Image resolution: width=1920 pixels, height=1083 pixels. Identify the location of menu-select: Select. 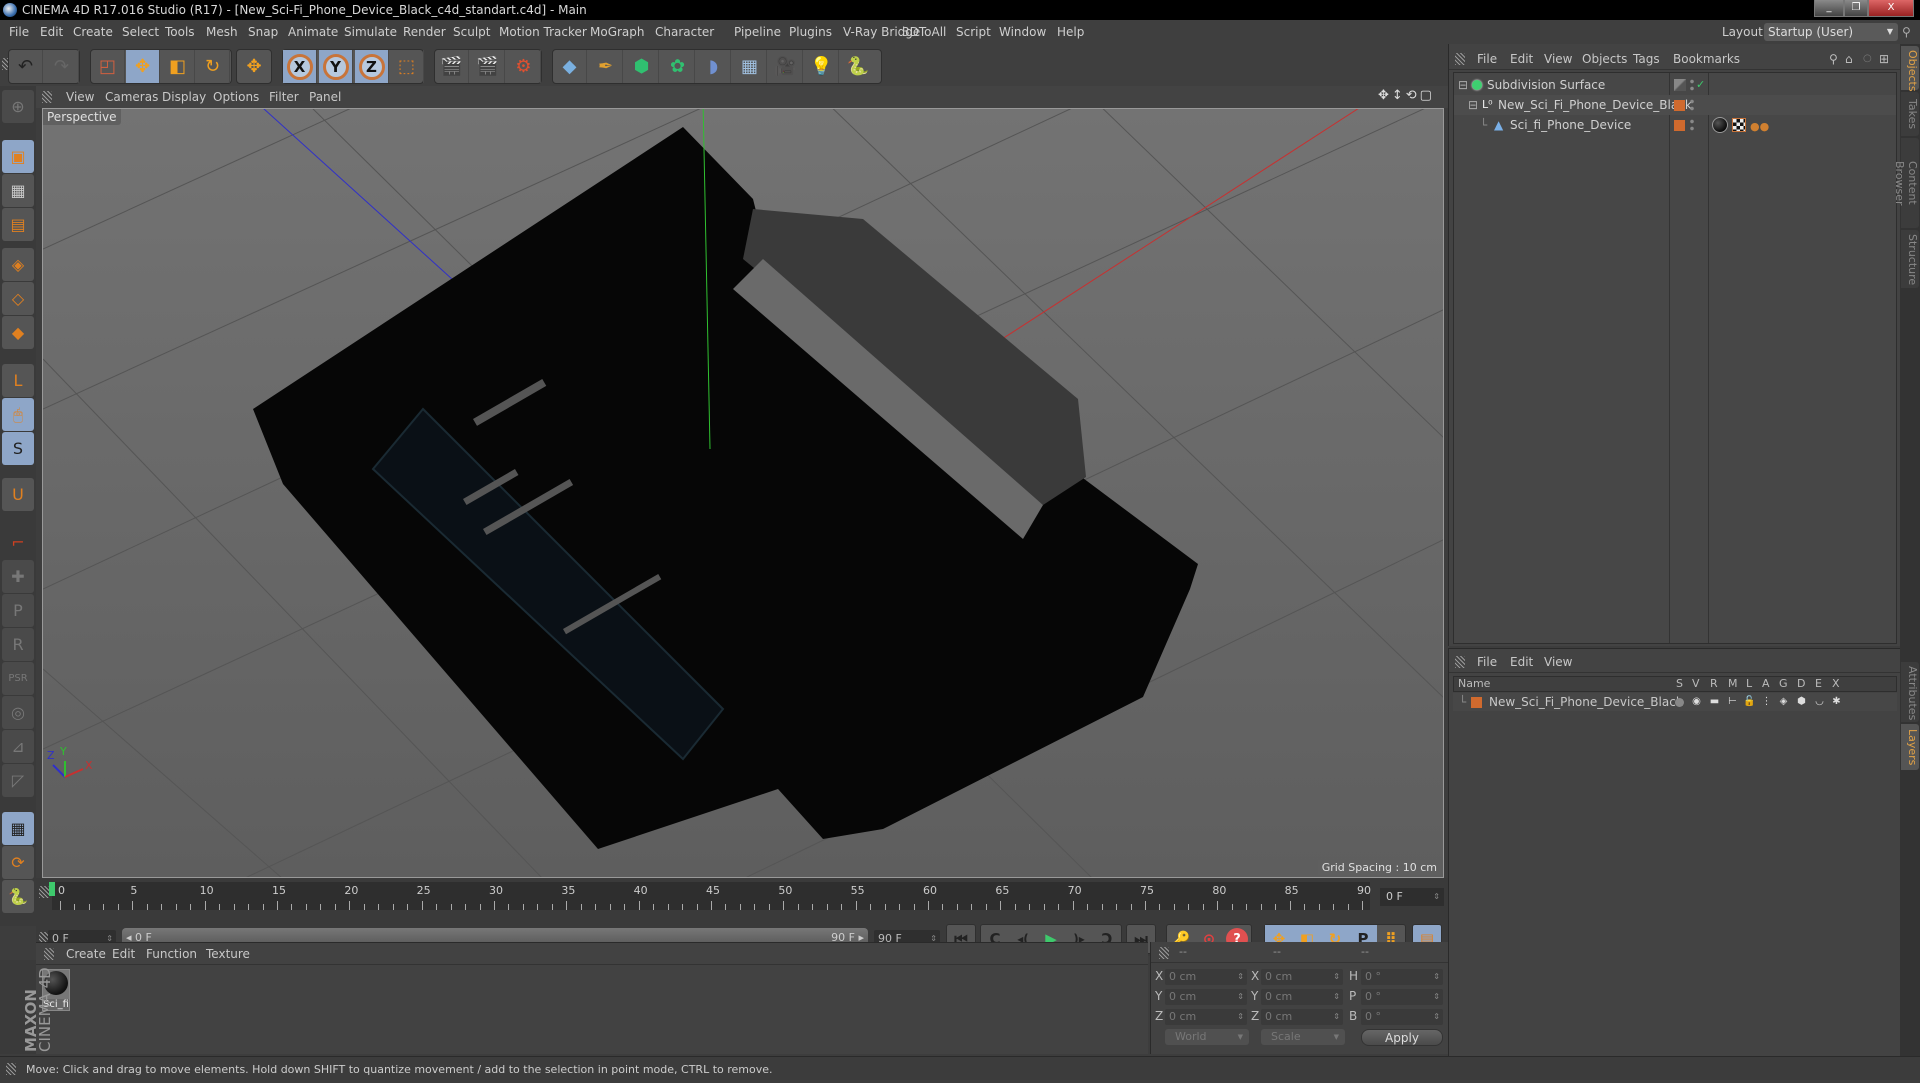
(140, 32).